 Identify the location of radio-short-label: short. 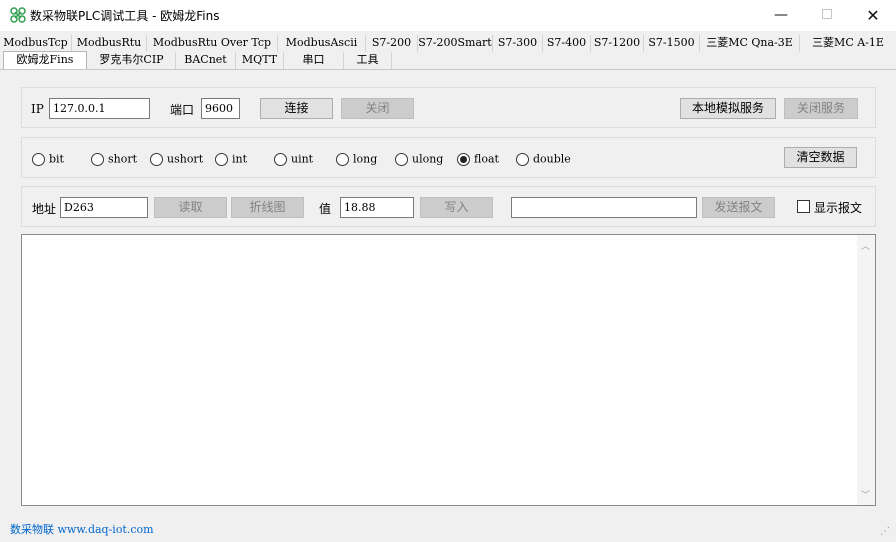
(123, 159).